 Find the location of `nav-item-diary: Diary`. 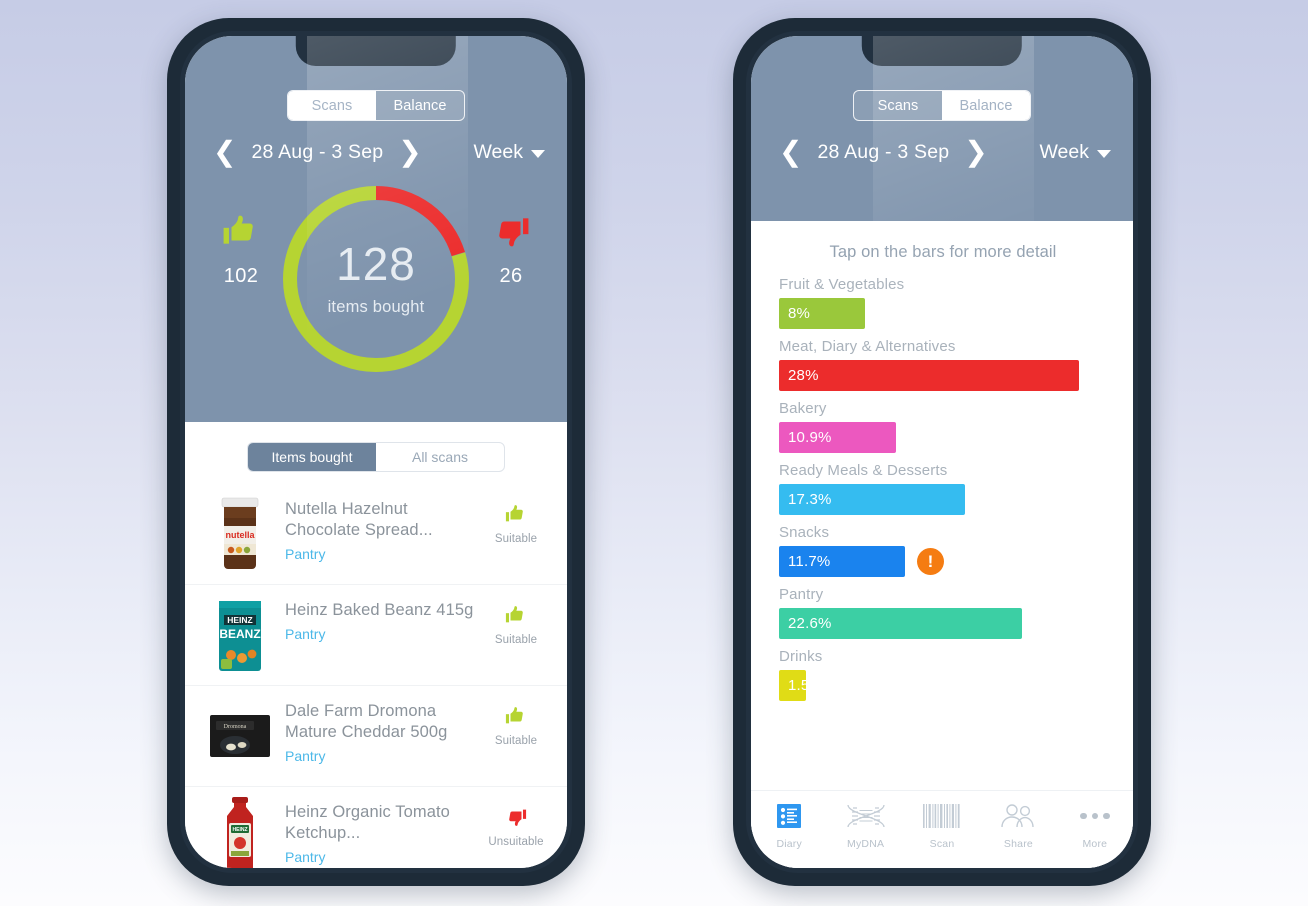

nav-item-diary: Diary is located at coordinates (789, 825).